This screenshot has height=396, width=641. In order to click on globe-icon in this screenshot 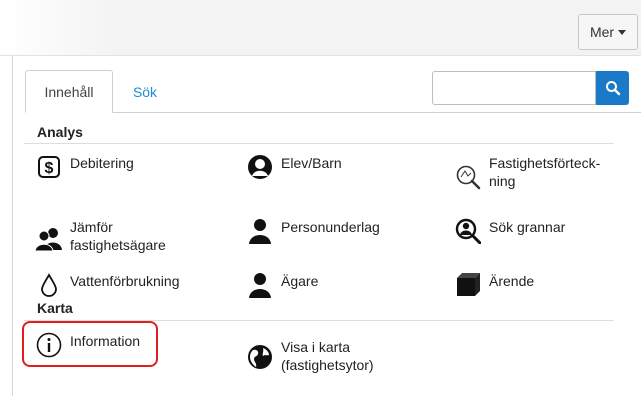, I will do `click(260, 357)`.